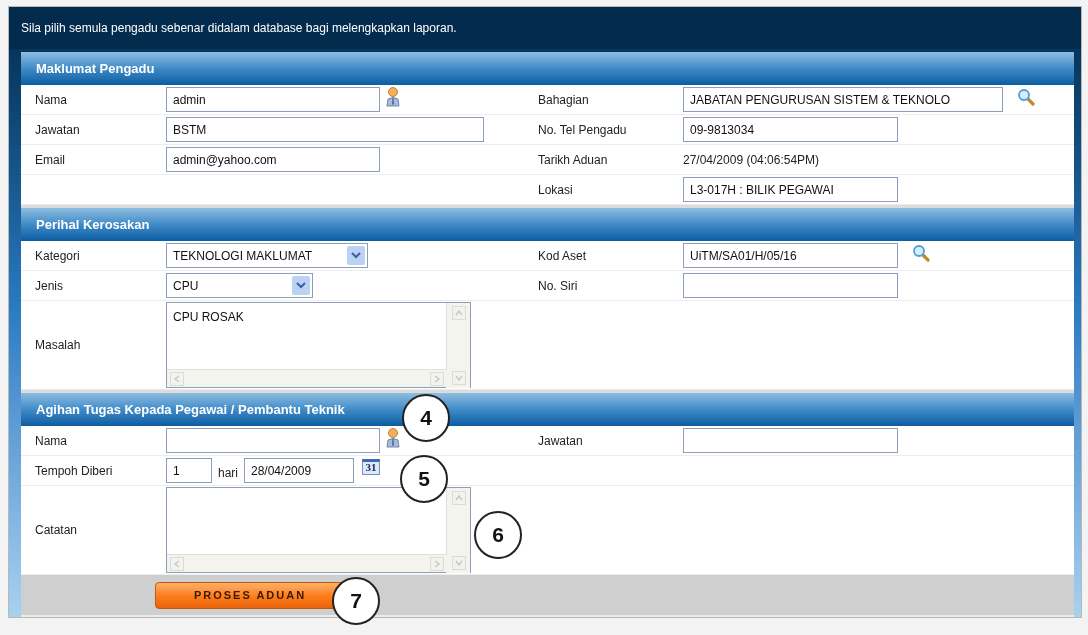 This screenshot has height=635, width=1088. Describe the element at coordinates (573, 160) in the screenshot. I see `field-label: Tarikh Aduan` at that location.